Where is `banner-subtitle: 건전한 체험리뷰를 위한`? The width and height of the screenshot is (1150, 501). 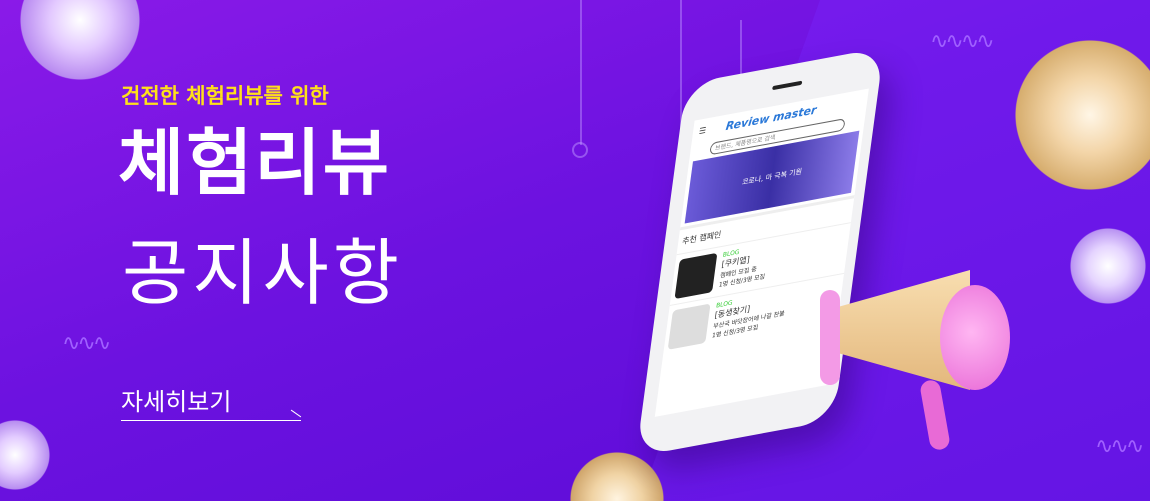 banner-subtitle: 건전한 체험리뷰를 위한 is located at coordinates (225, 96).